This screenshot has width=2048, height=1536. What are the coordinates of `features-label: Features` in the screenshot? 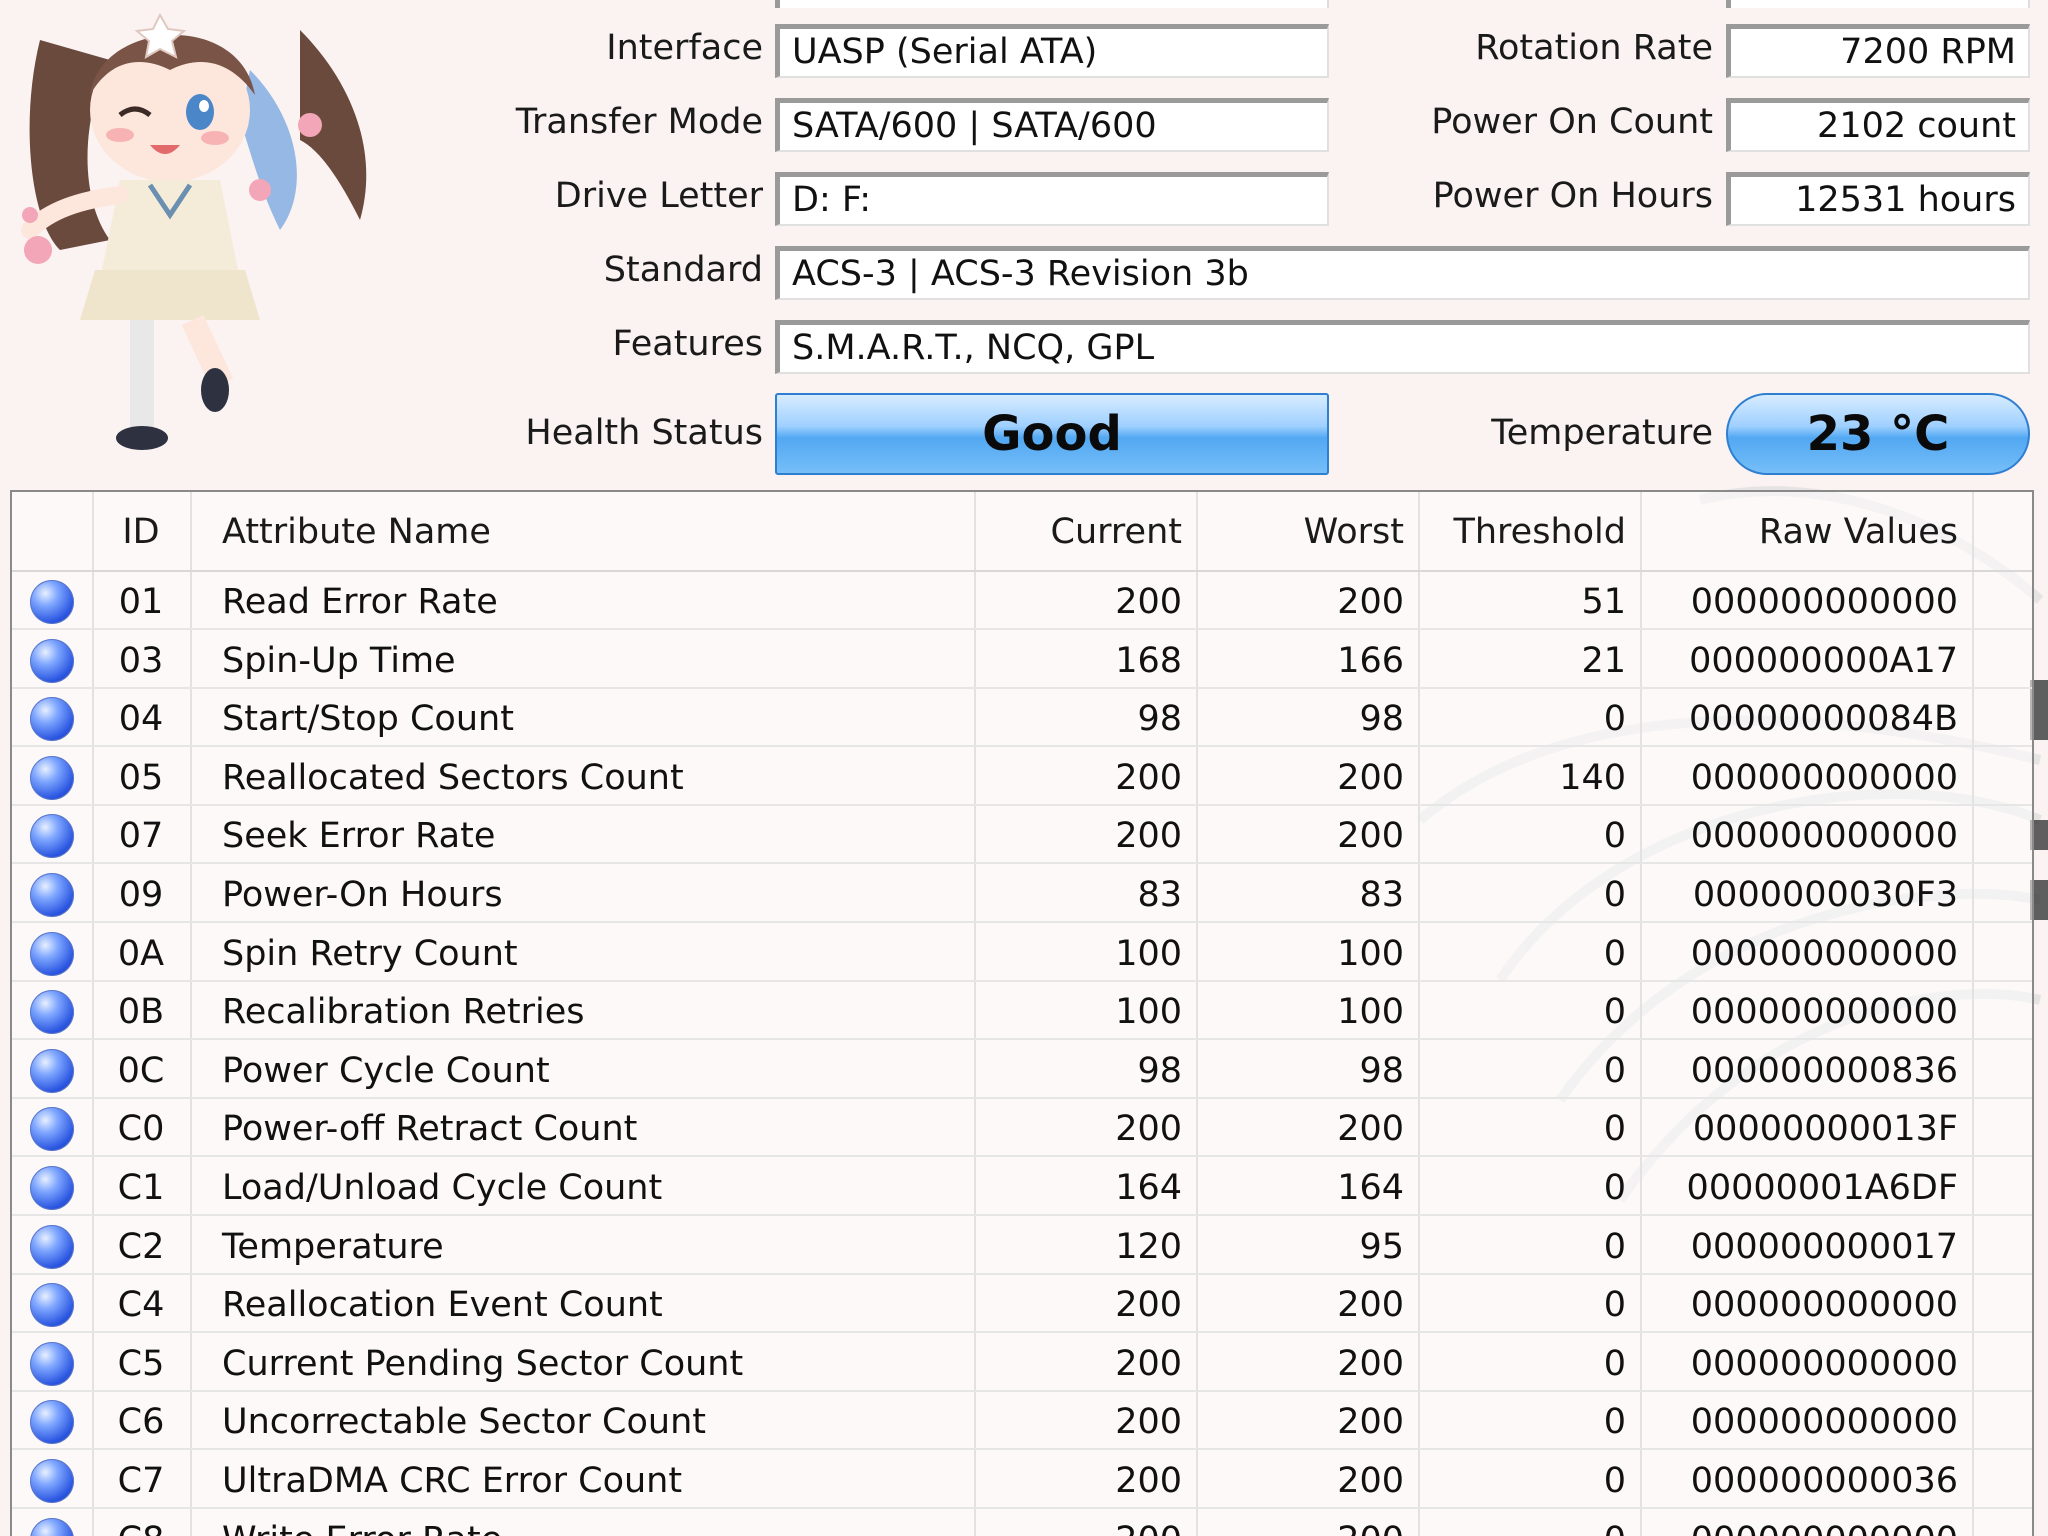 It's located at (688, 344).